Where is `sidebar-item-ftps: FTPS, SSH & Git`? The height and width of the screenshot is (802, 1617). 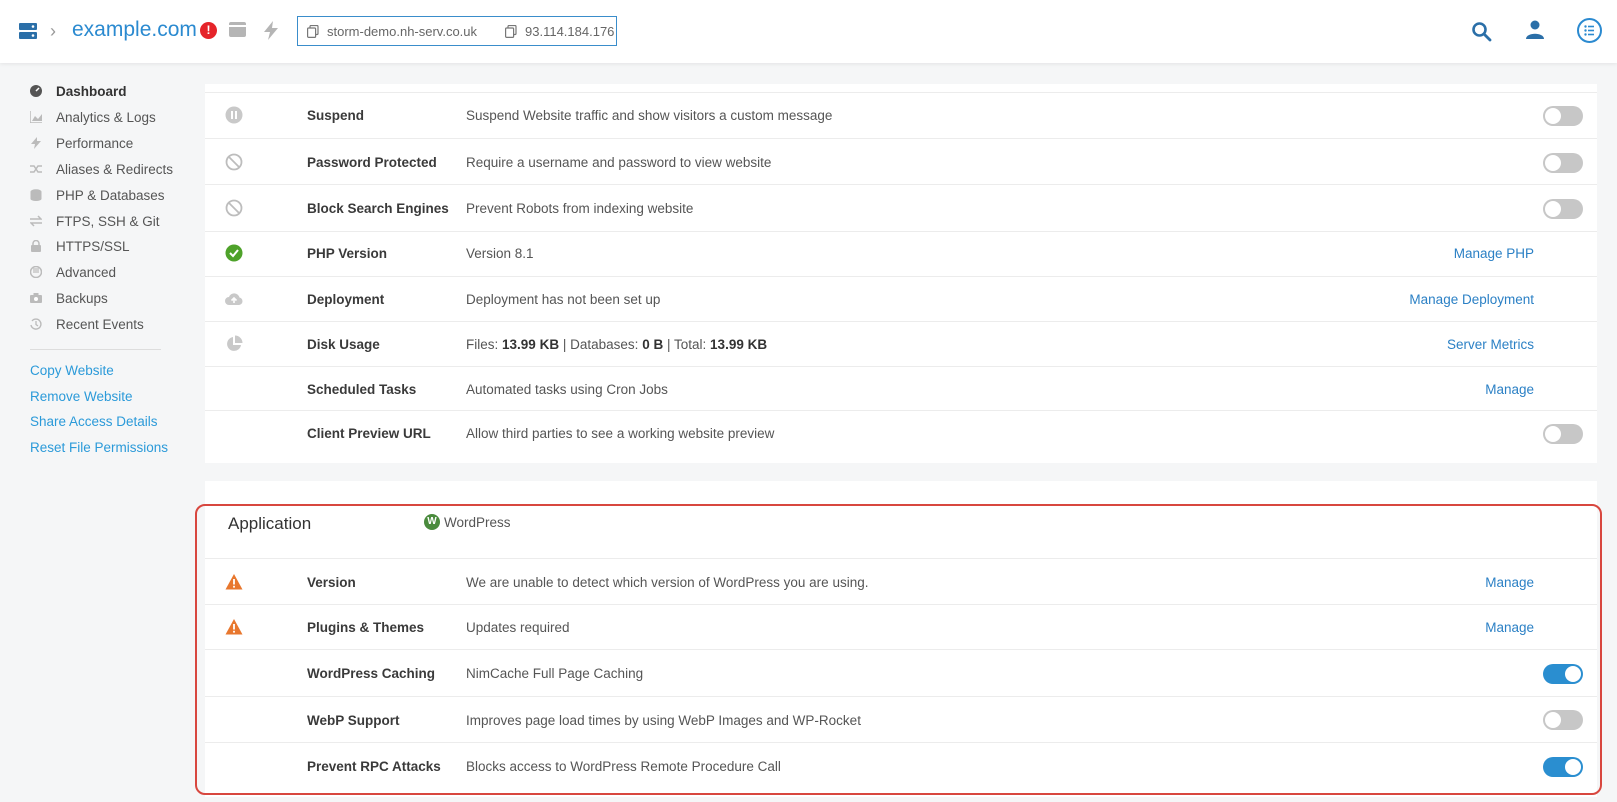 sidebar-item-ftps: FTPS, SSH & Git is located at coordinates (95, 221).